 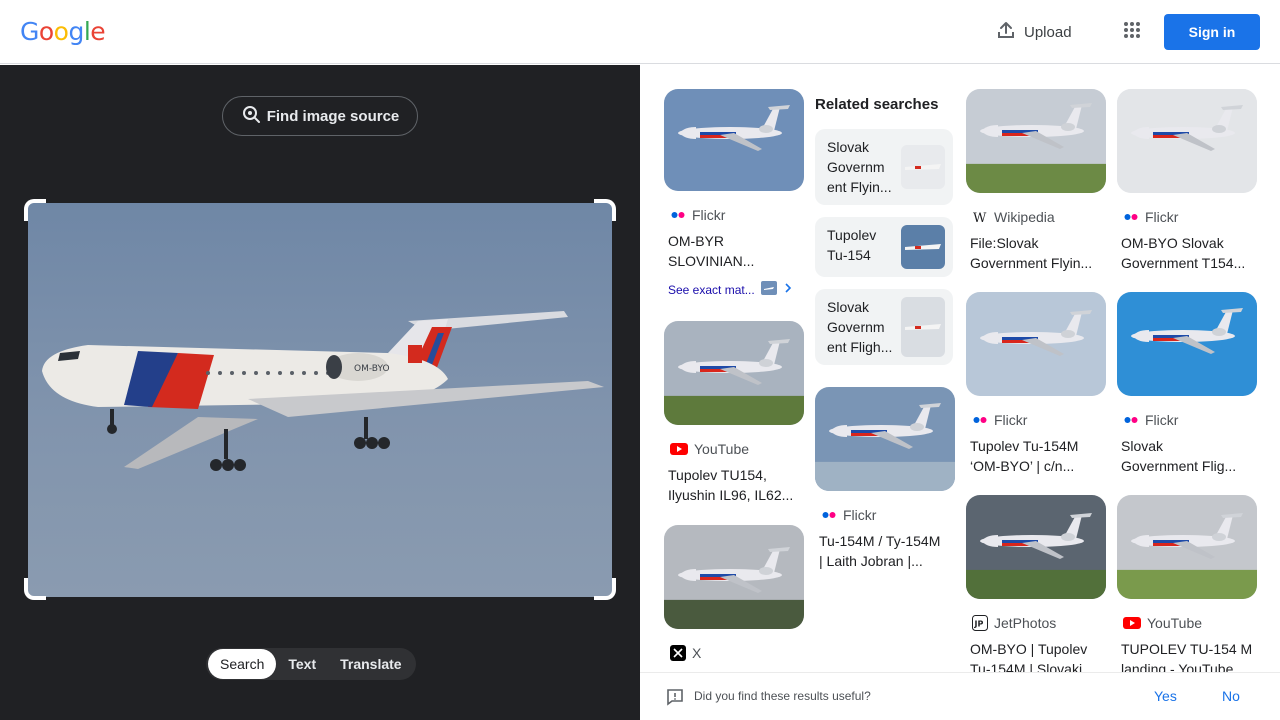 What do you see at coordinates (697, 653) in the screenshot?
I see `result-source-label: X` at bounding box center [697, 653].